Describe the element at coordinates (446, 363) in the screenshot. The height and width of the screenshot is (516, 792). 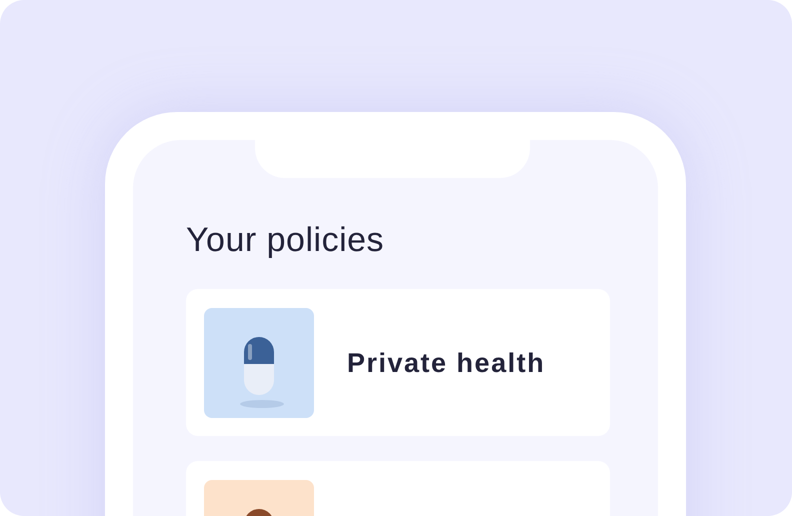
I see `policy-name: Private health` at that location.